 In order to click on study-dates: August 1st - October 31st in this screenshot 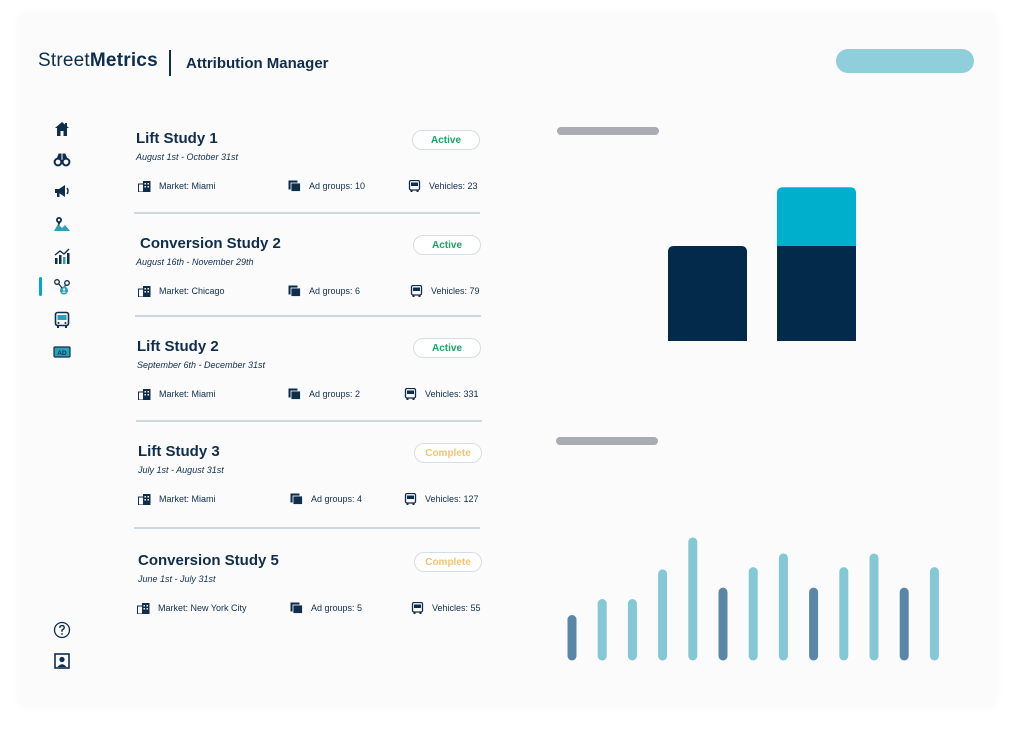, I will do `click(187, 157)`.